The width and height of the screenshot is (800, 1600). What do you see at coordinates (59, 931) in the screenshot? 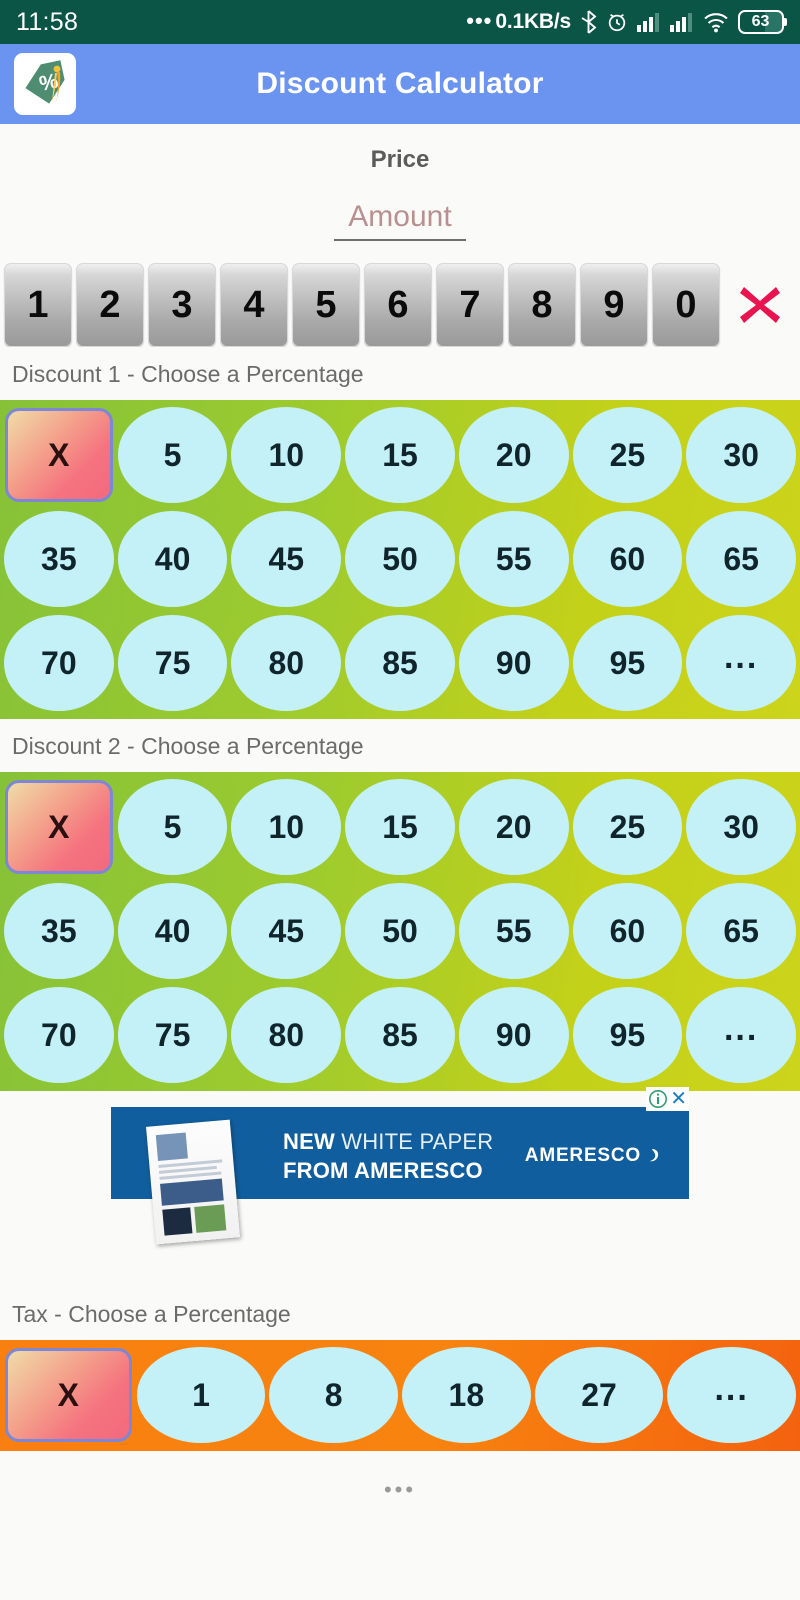
I see `discount2-option: 35` at bounding box center [59, 931].